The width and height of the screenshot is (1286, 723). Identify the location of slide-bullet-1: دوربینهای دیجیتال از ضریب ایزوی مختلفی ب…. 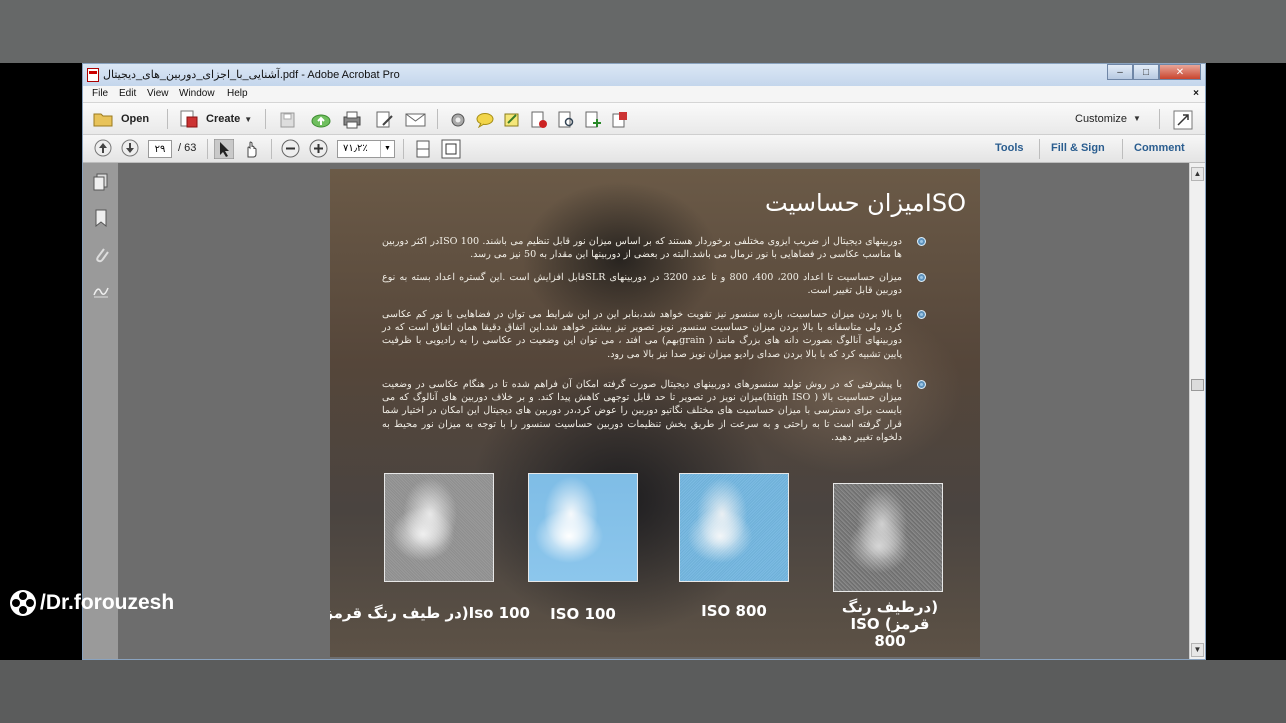
(642, 248).